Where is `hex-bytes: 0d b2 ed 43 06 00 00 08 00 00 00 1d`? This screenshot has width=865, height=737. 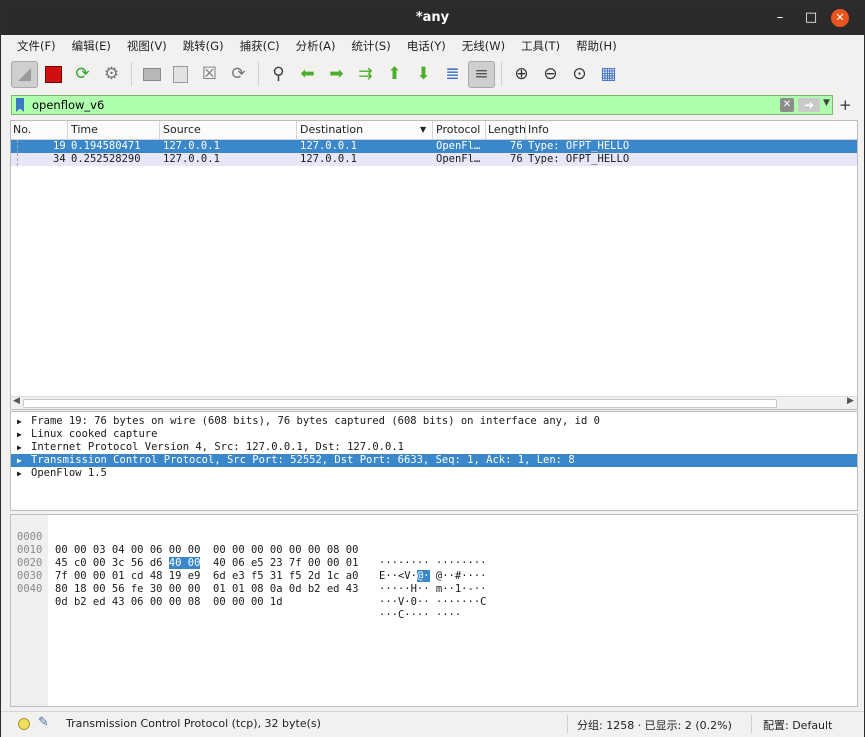
hex-bytes: 0d b2 ed 43 06 00 00 08 00 00 00 1d is located at coordinates (169, 602).